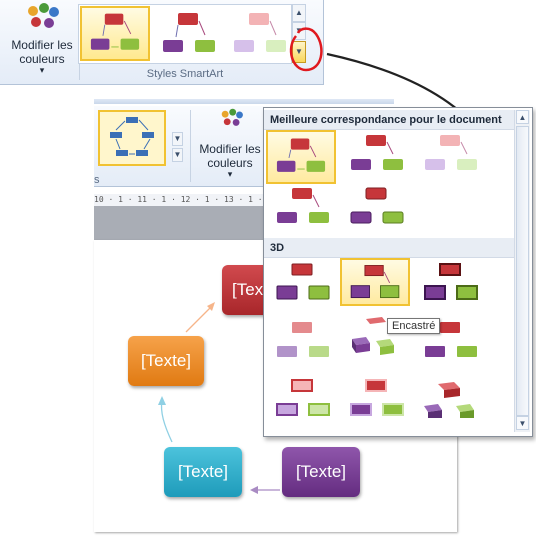  I want to click on change-colors-label: Modifier les couleurs, so click(42, 52).